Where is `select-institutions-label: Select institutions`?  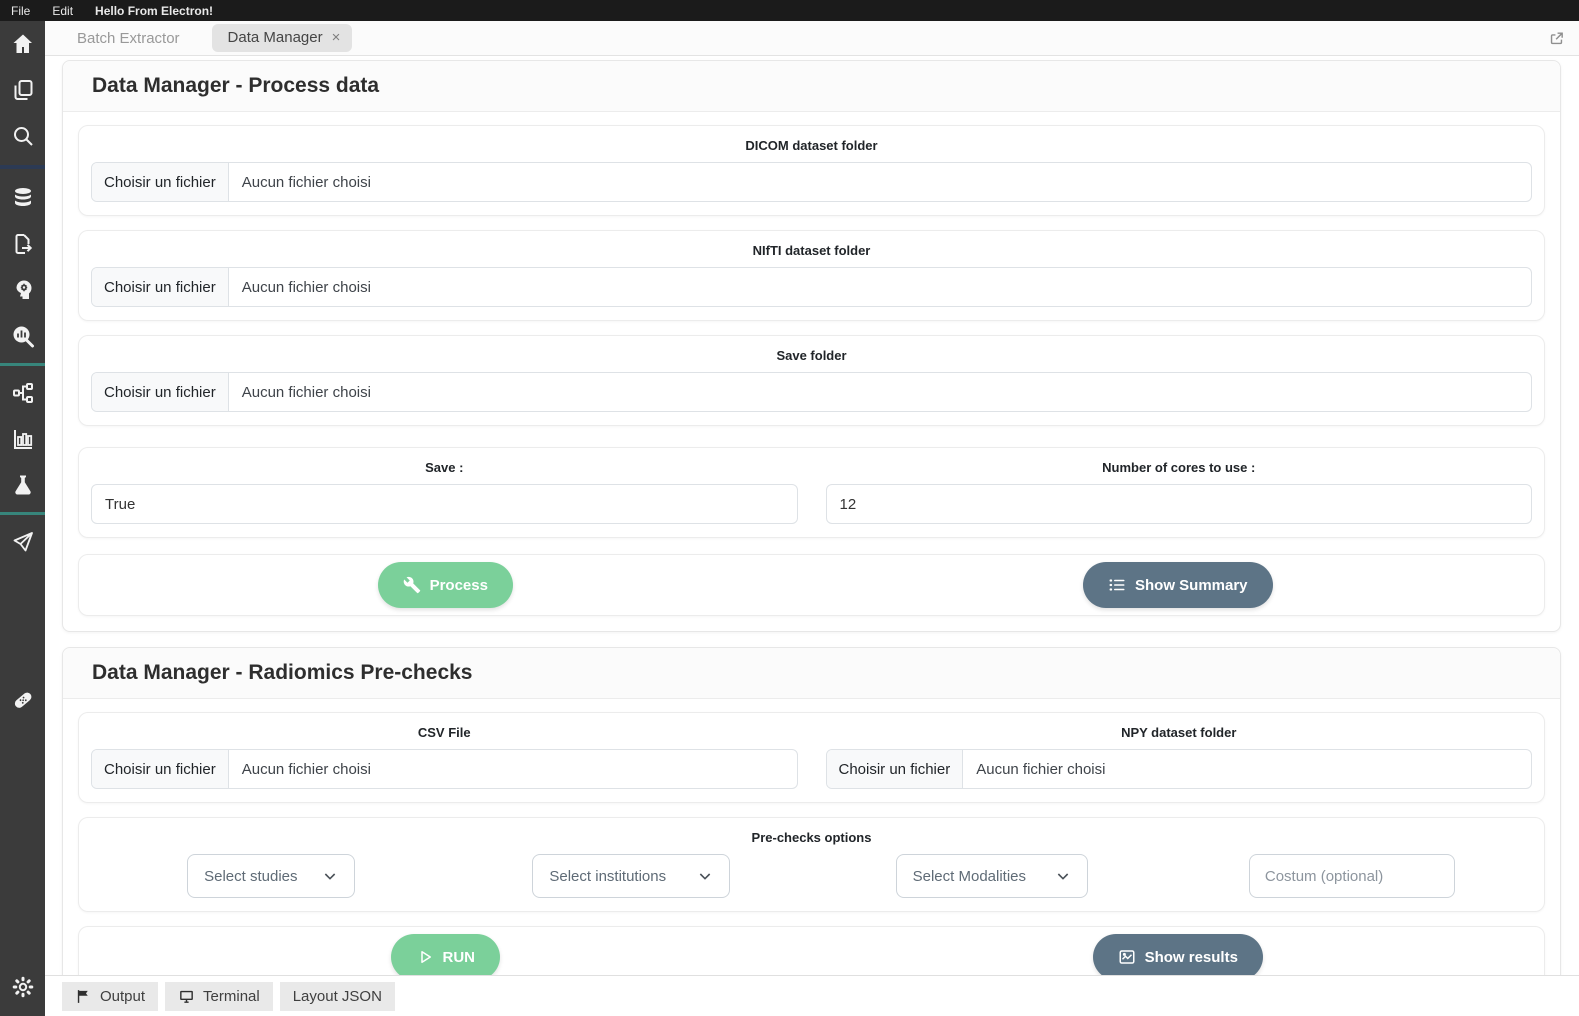
select-institutions-label: Select institutions is located at coordinates (608, 876).